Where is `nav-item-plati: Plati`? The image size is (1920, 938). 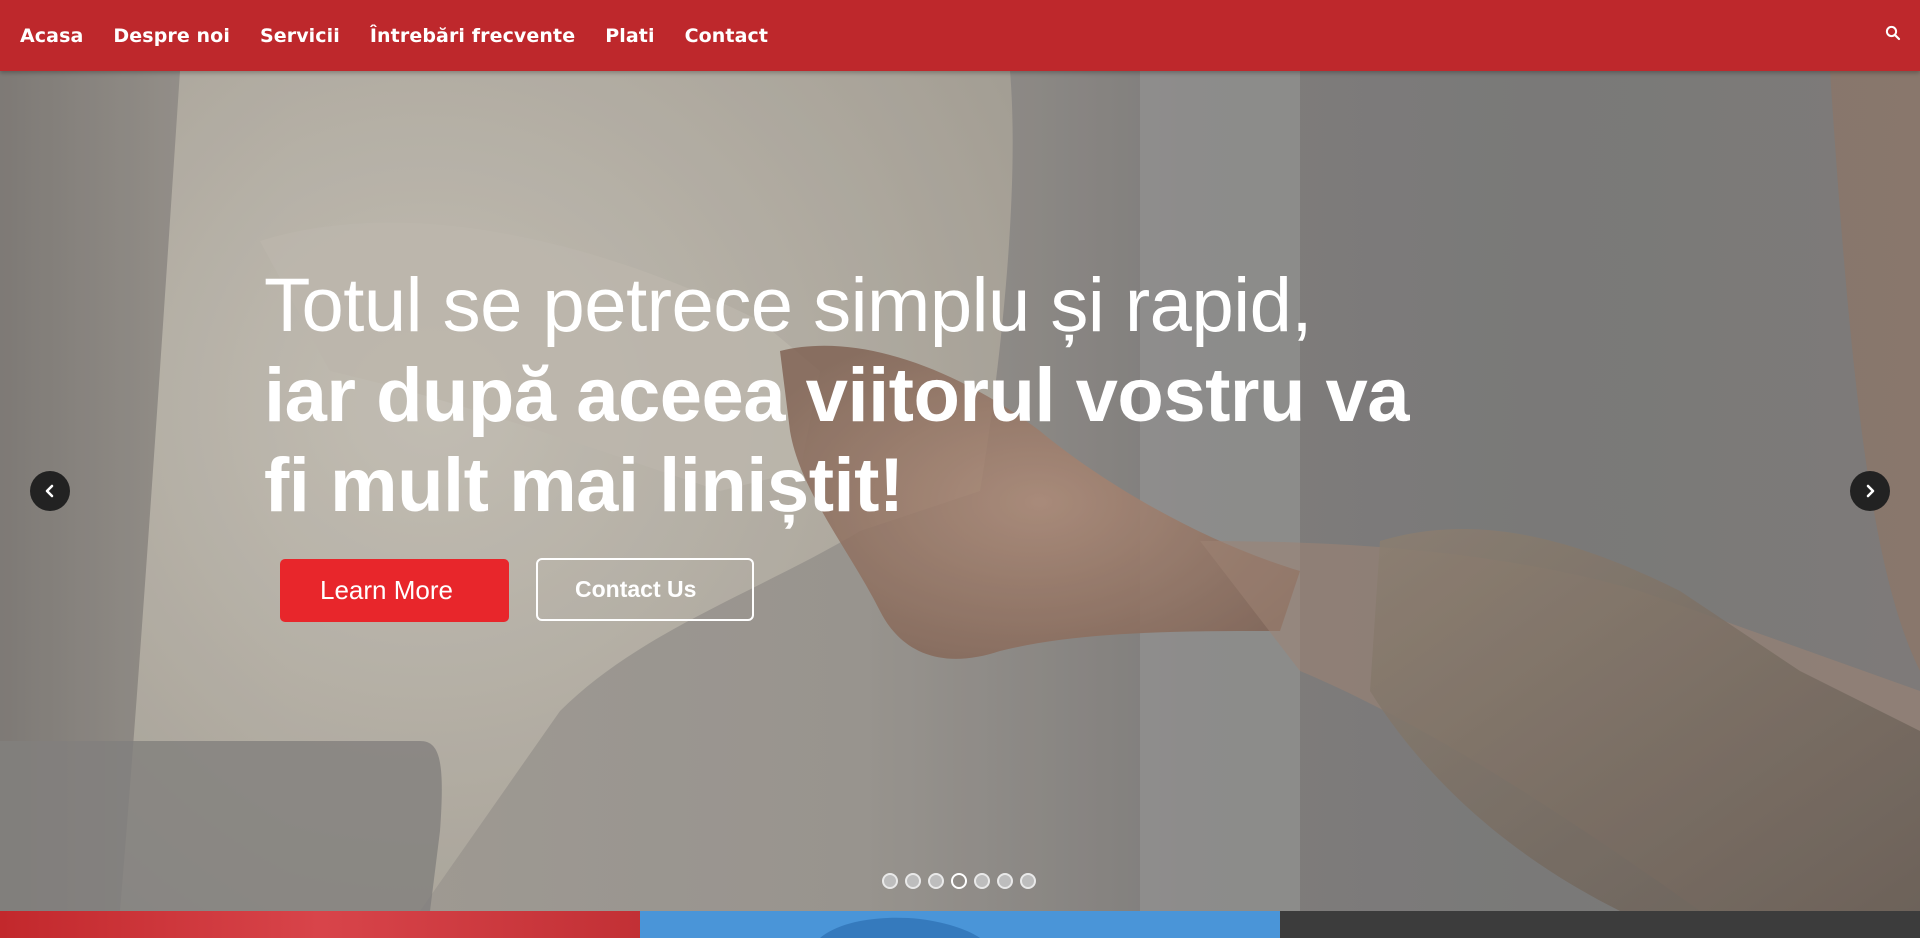 nav-item-plati: Plati is located at coordinates (629, 36).